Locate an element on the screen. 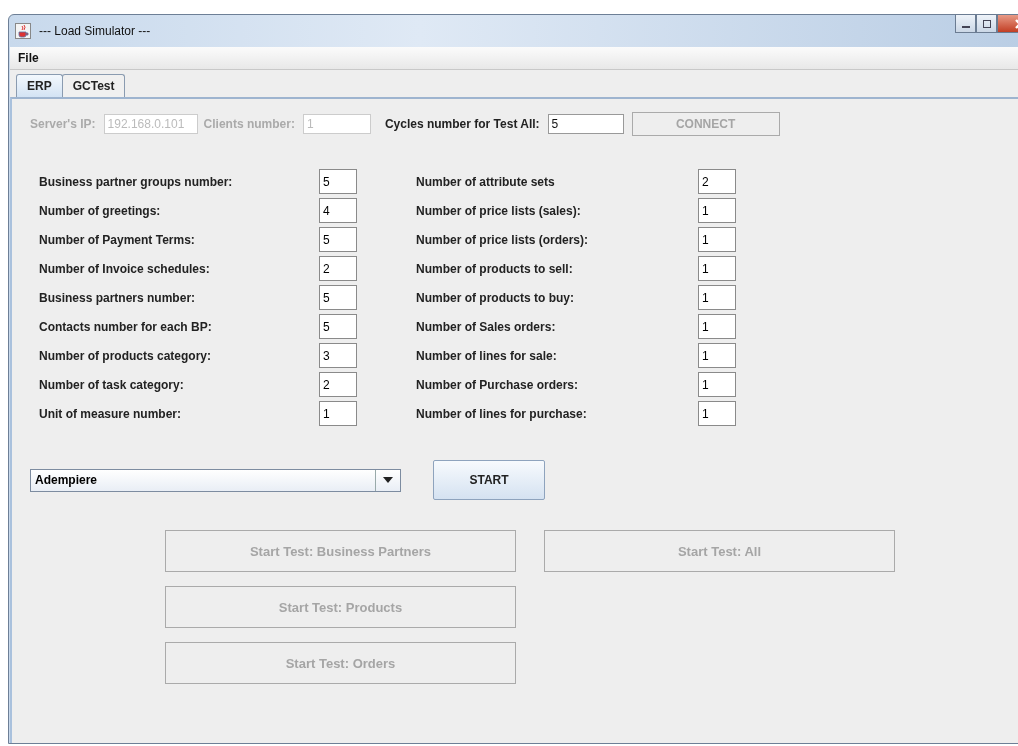 The image size is (1018, 746). system-dropdown: Adempiere is located at coordinates (215, 480).